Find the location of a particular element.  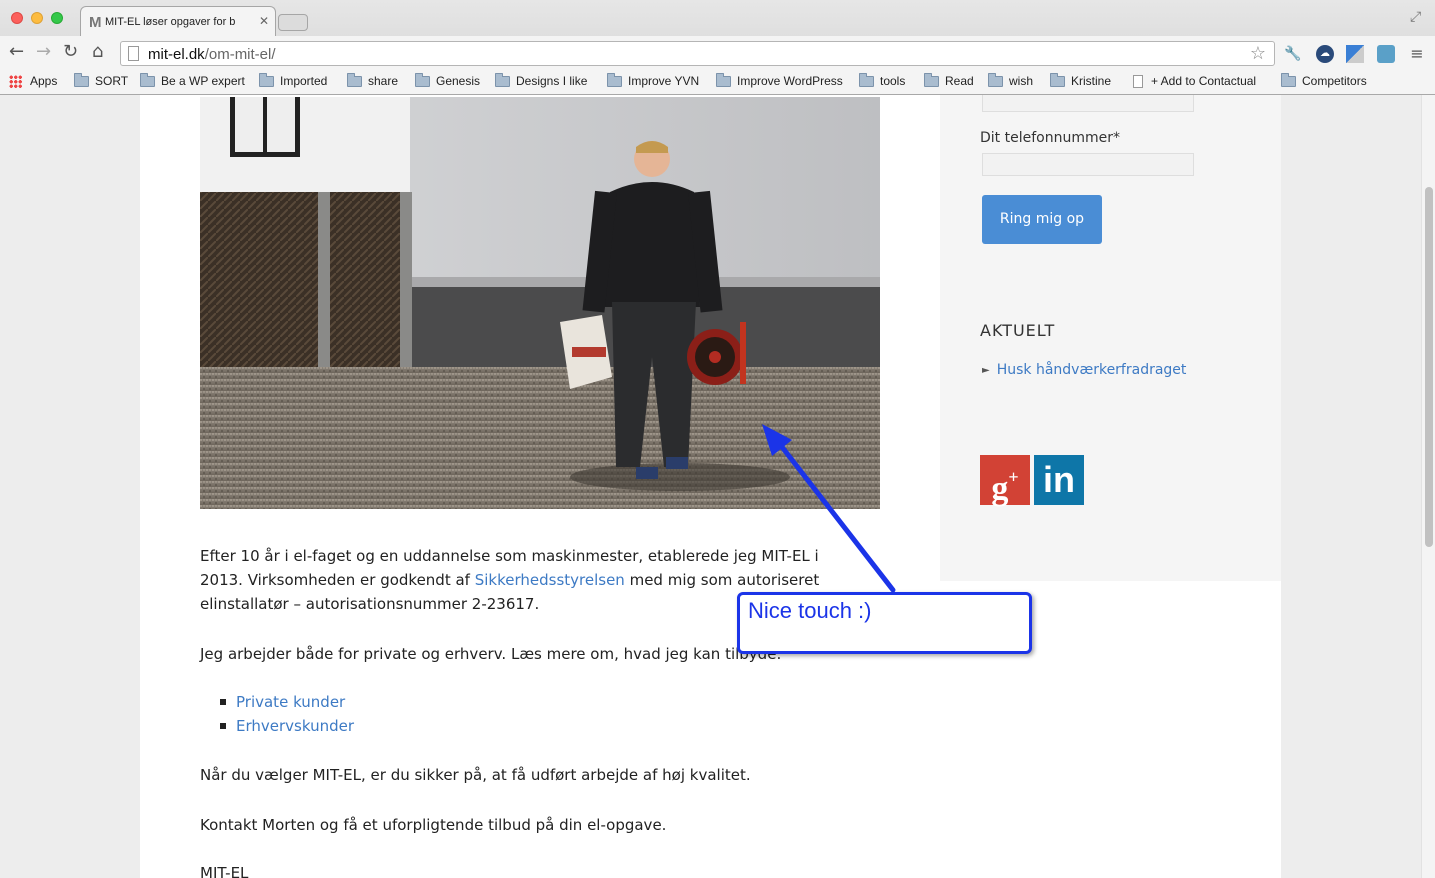

annotation-arrow is located at coordinates (829, 508).